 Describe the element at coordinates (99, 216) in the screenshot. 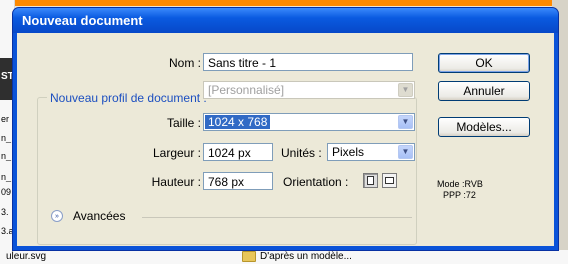

I see `advanced-label: Avancées` at that location.